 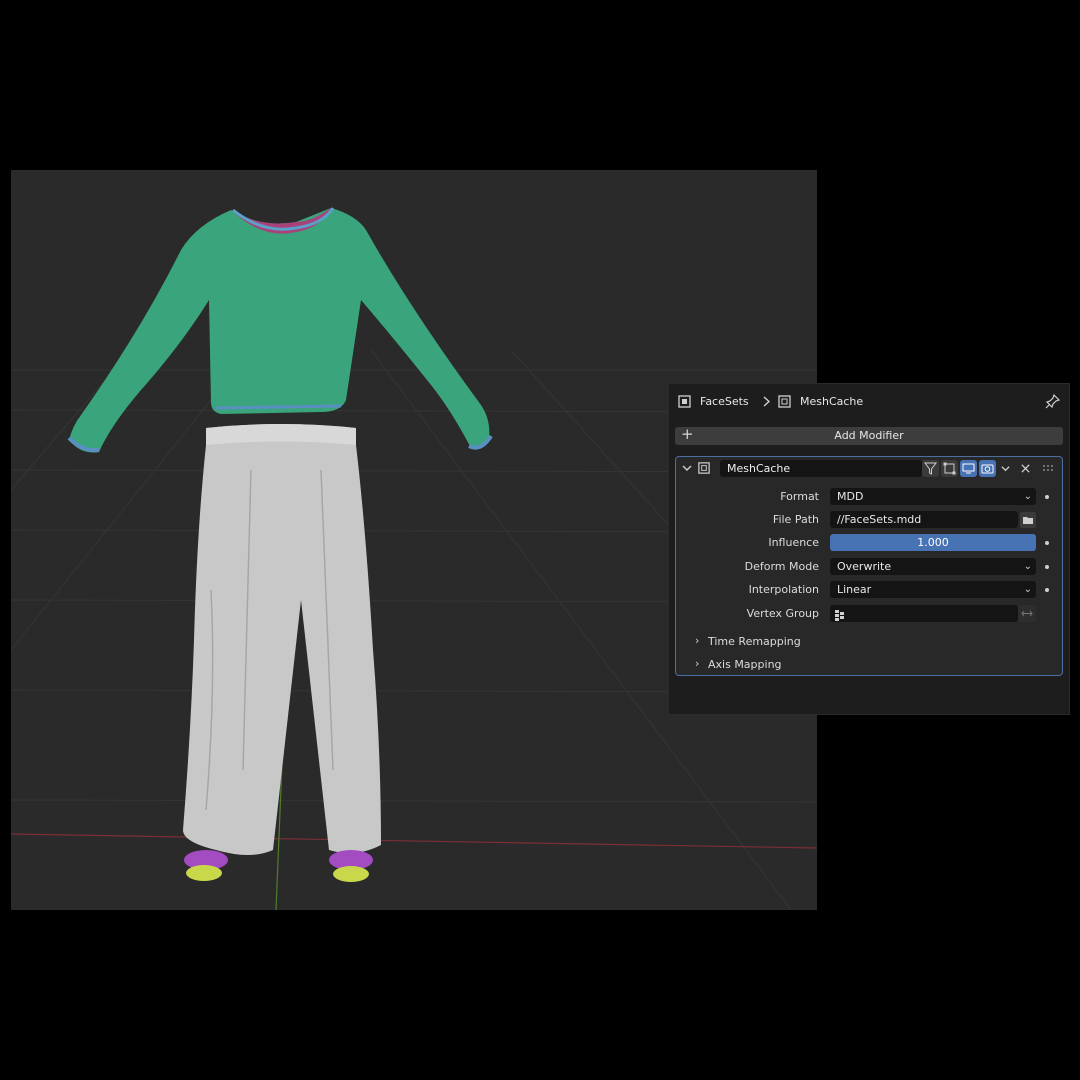 I want to click on format-value: MDD, so click(x=850, y=496).